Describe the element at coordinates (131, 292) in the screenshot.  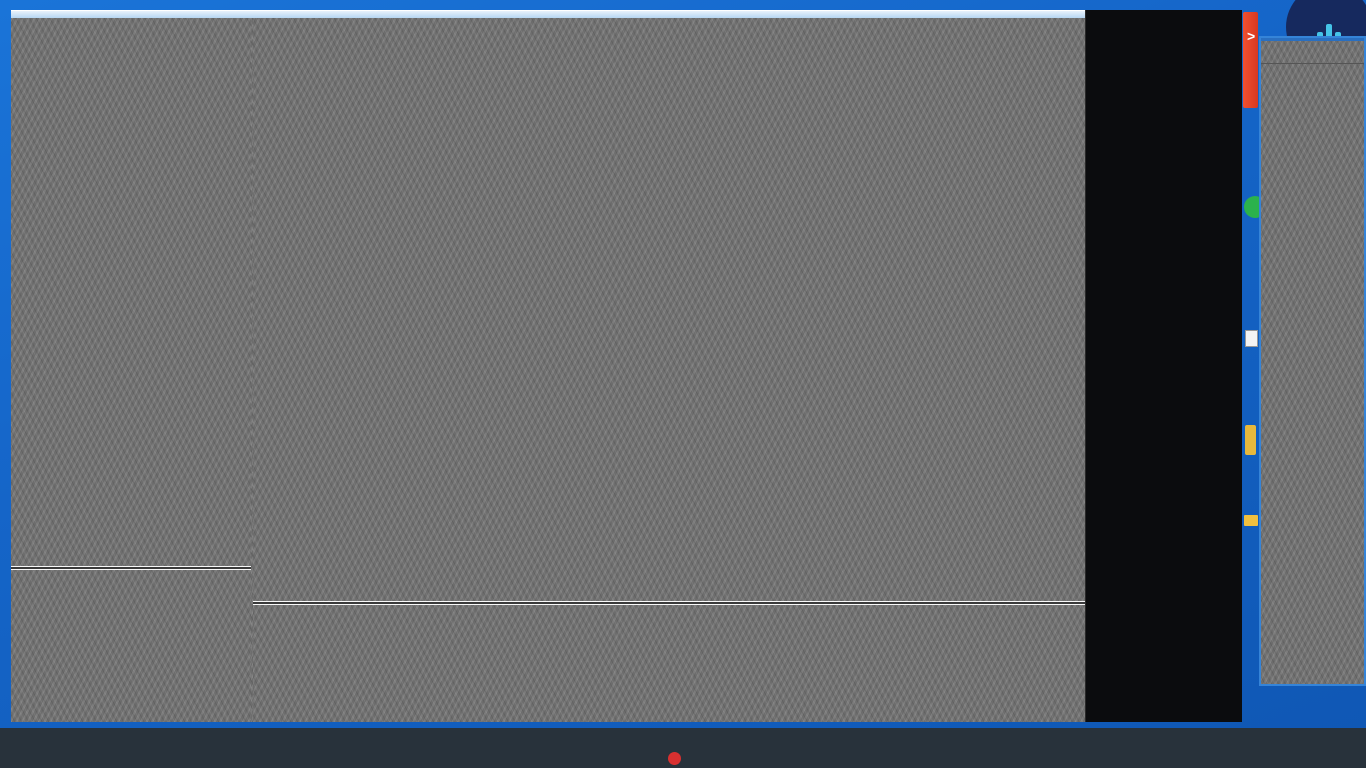
I see `oscilloscope-ch1-panel` at that location.